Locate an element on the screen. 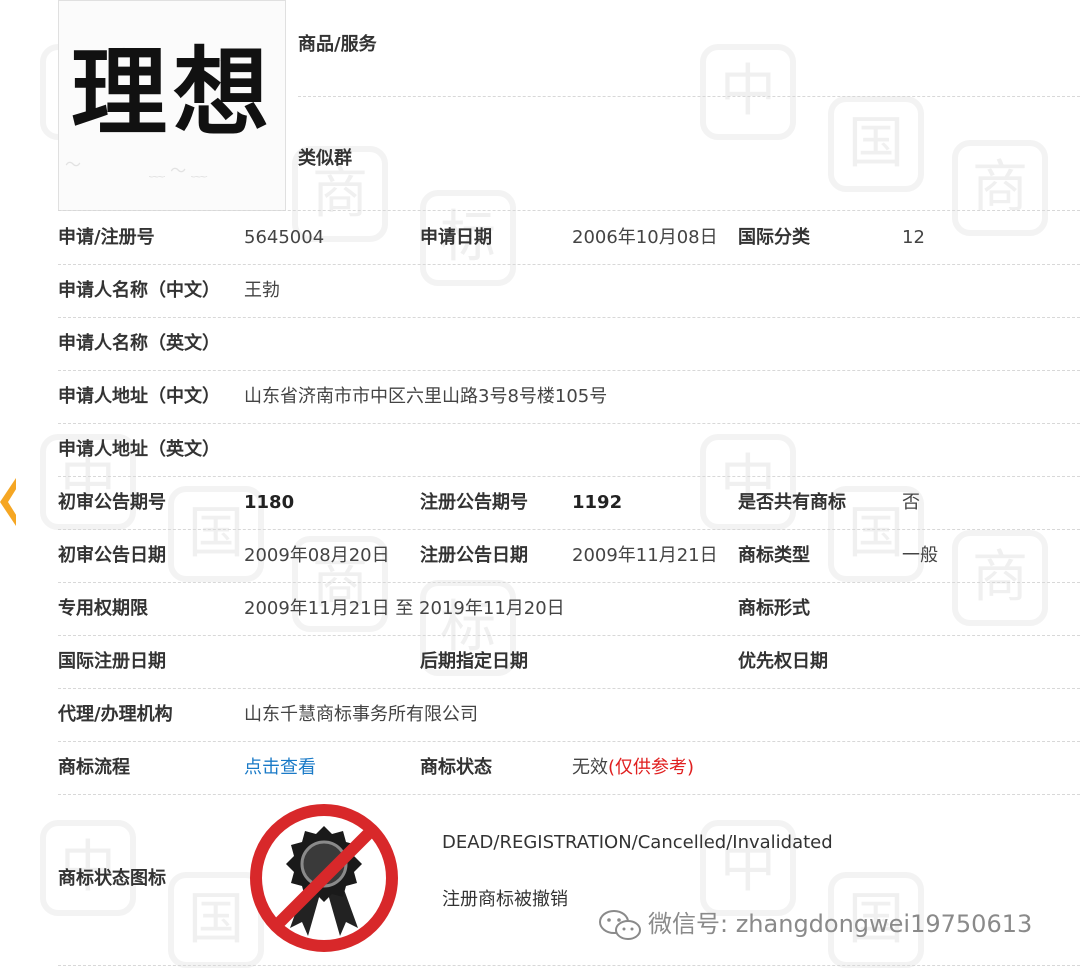 The image size is (1080, 971). registration-announcement-number-value: 1192 is located at coordinates (597, 502).